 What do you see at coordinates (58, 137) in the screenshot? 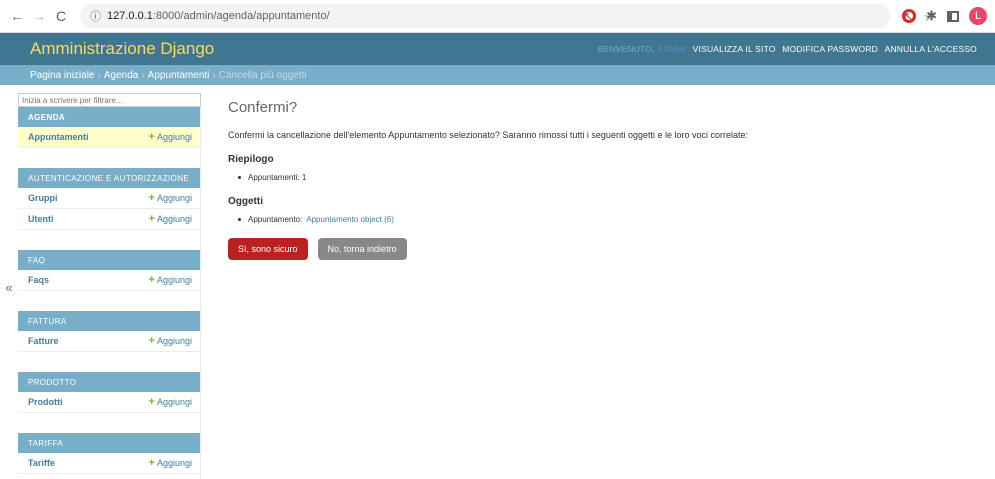
I see `model-link: Appuntamenti` at bounding box center [58, 137].